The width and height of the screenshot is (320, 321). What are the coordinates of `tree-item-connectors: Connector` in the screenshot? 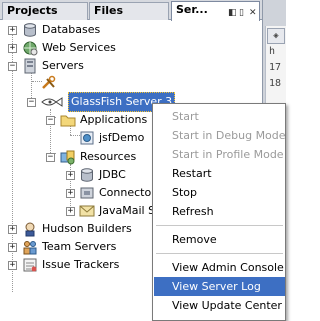 It's located at (117, 193).